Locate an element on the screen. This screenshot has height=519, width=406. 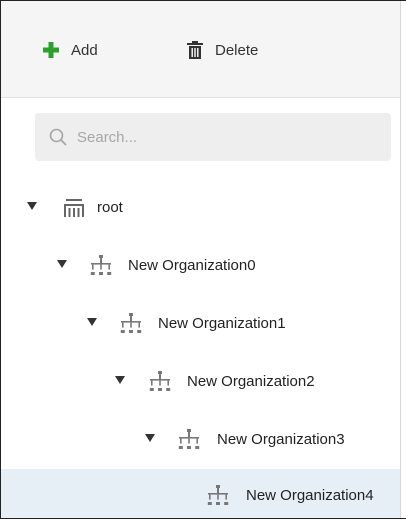
tree-node-label: New Organization0 is located at coordinates (192, 265).